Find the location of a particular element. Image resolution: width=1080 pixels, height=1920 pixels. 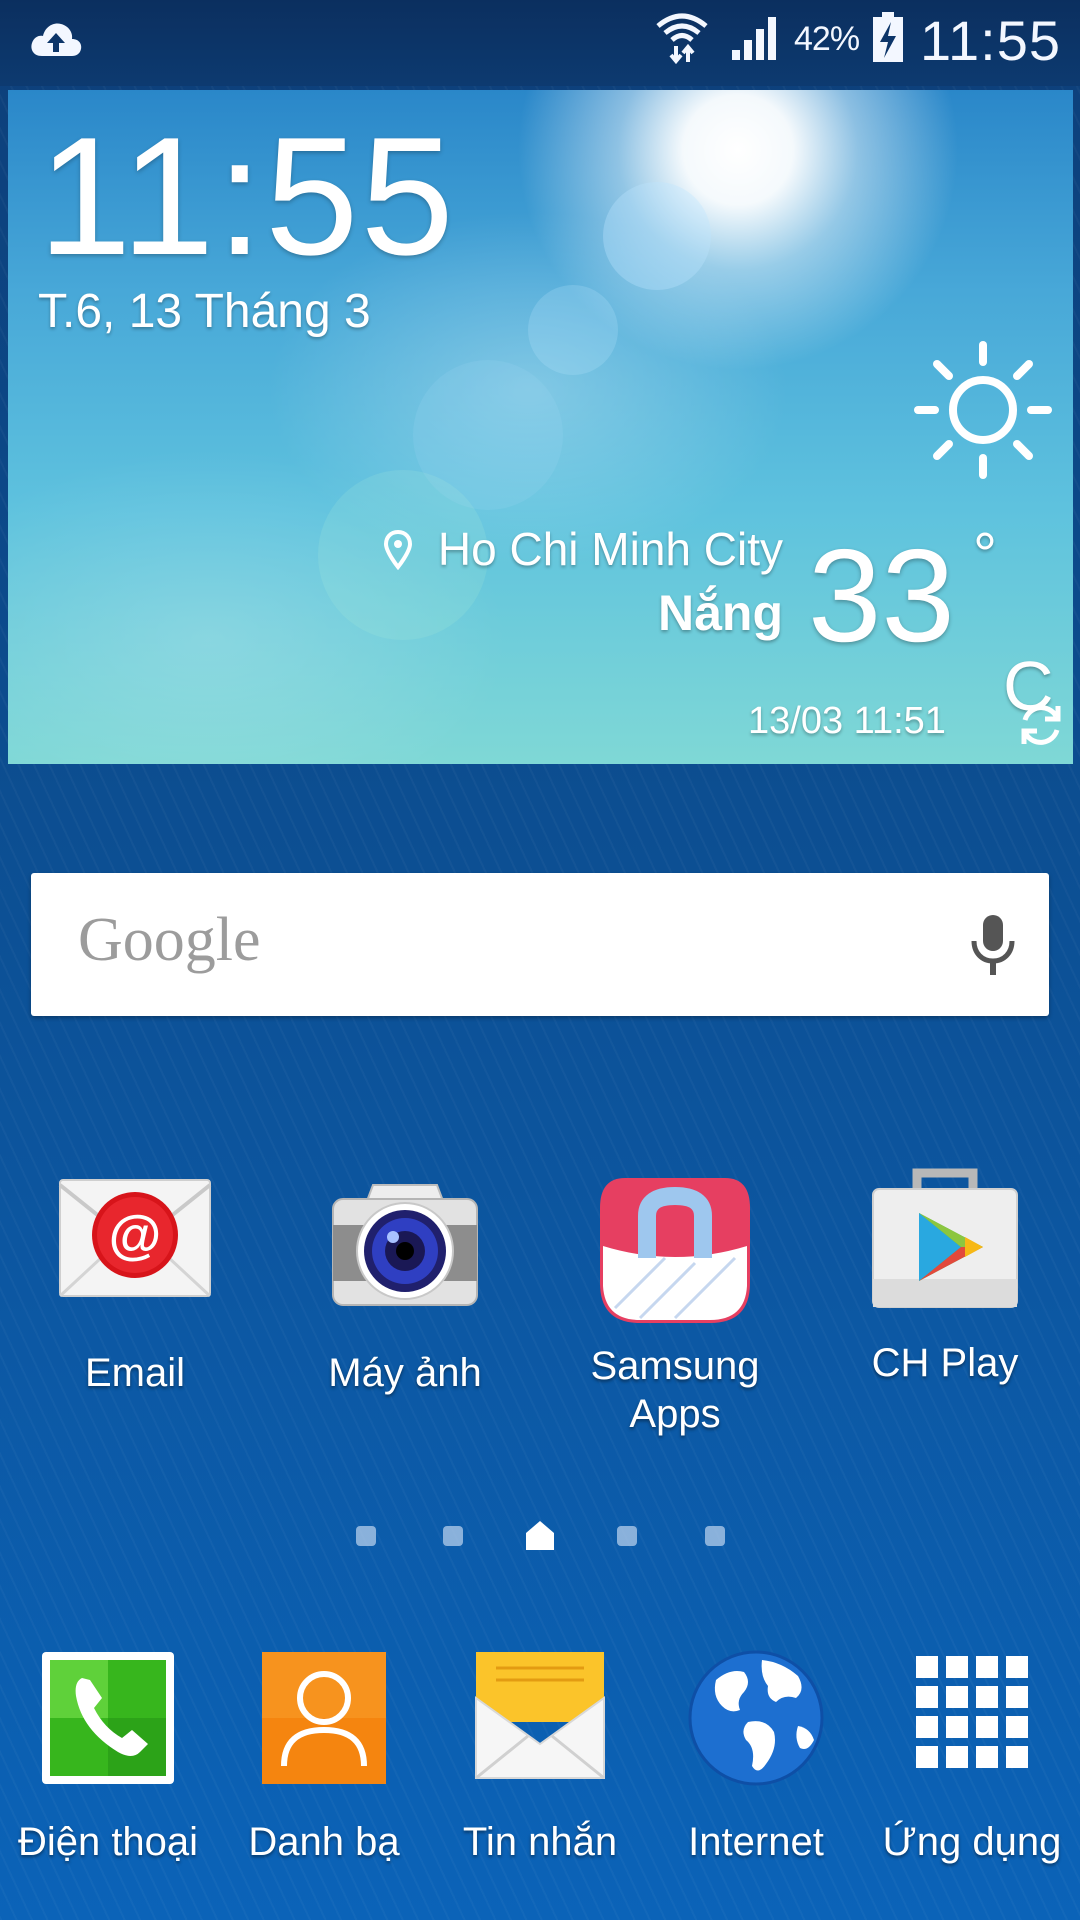

phone-icon is located at coordinates (108, 1718).